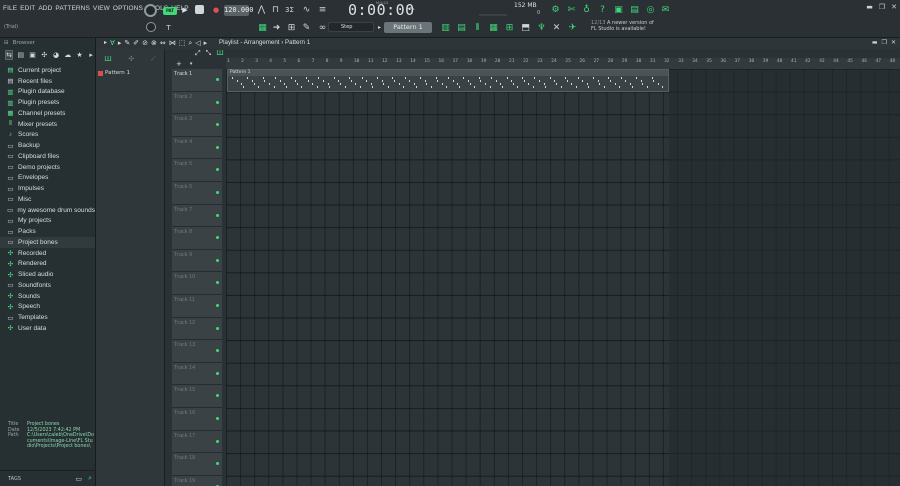  I want to click on playlist-restore-icon: ❐, so click(884, 42).